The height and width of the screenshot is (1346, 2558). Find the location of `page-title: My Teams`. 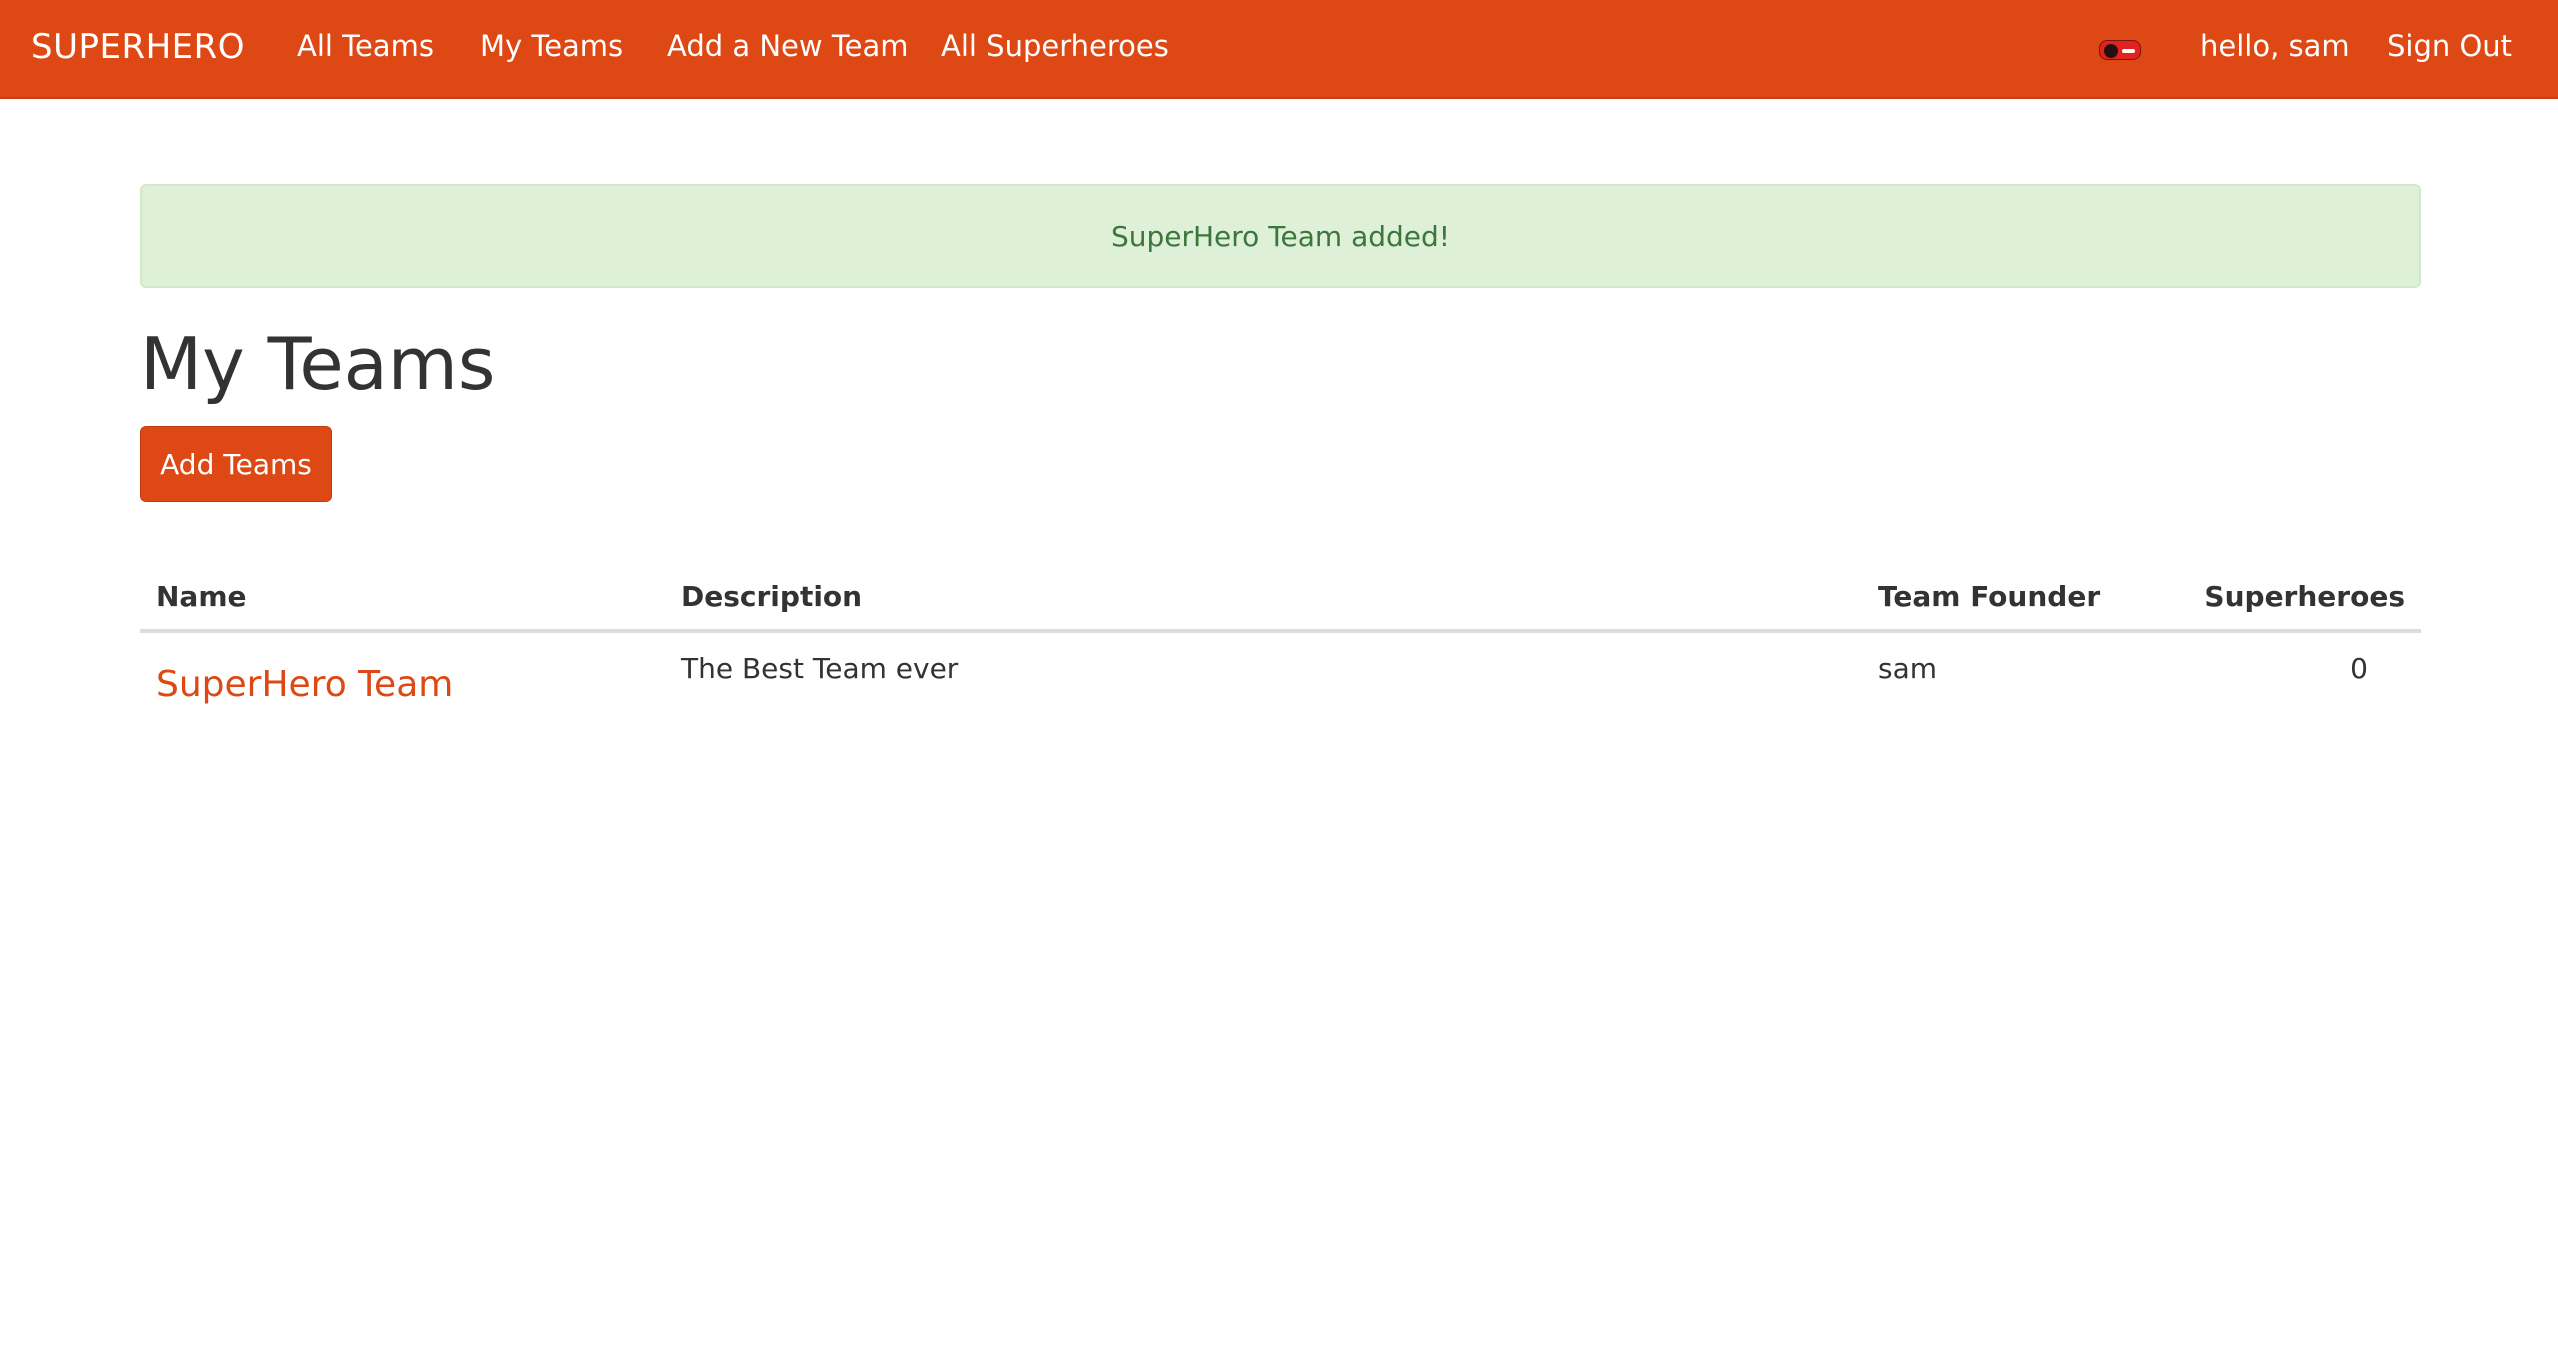

page-title: My Teams is located at coordinates (318, 364).